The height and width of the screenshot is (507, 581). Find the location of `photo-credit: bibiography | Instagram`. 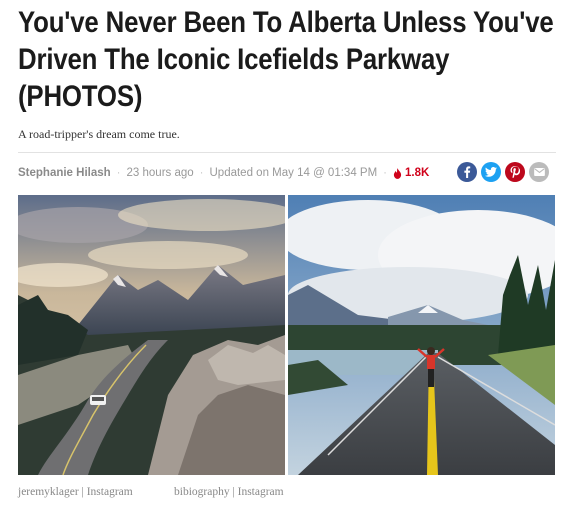

photo-credit: bibiography | Instagram is located at coordinates (229, 492).